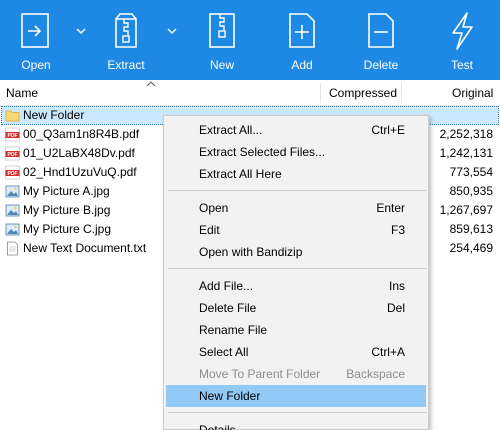 The image size is (500, 430). I want to click on file-original-size: 254,469, so click(471, 248).